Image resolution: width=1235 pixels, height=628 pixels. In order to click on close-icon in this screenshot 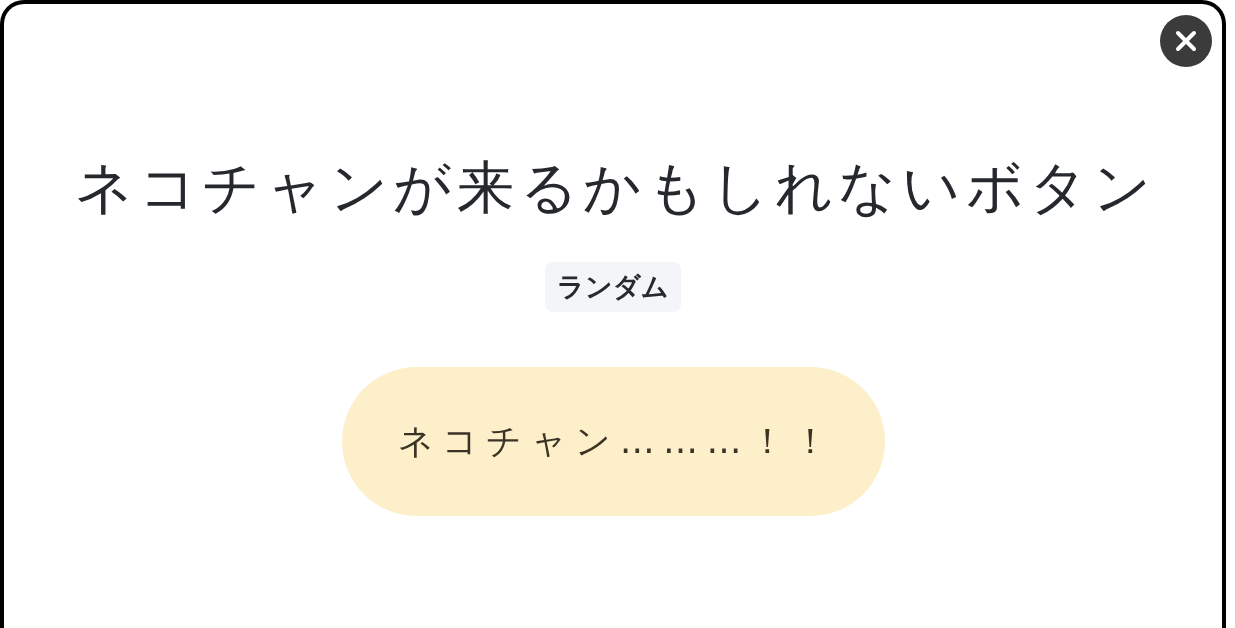, I will do `click(1186, 41)`.